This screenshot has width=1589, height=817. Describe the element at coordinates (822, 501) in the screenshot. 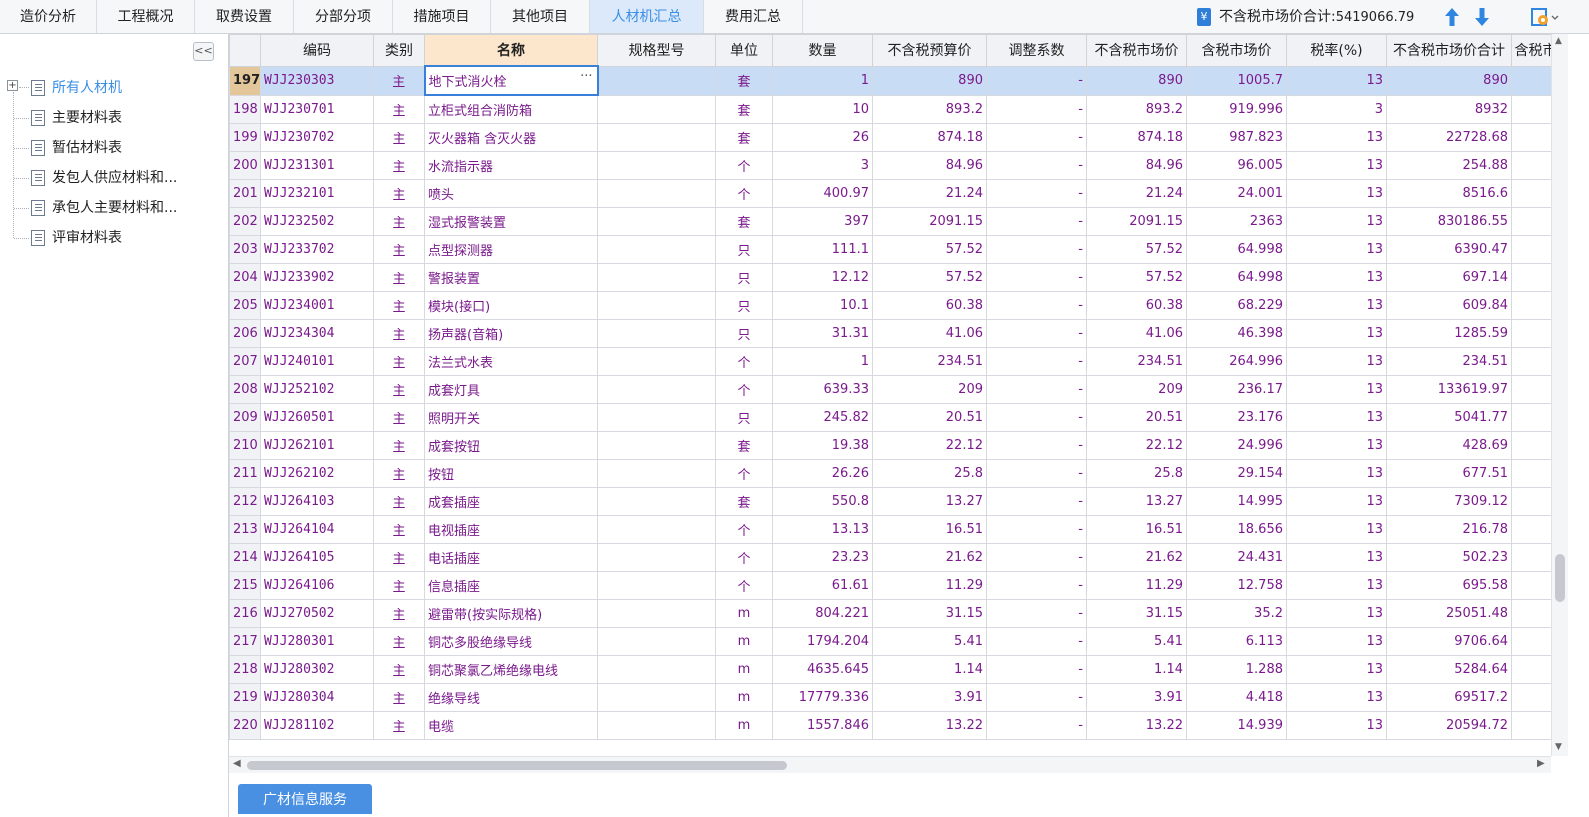

I see `cell-quantity: 550.8` at that location.